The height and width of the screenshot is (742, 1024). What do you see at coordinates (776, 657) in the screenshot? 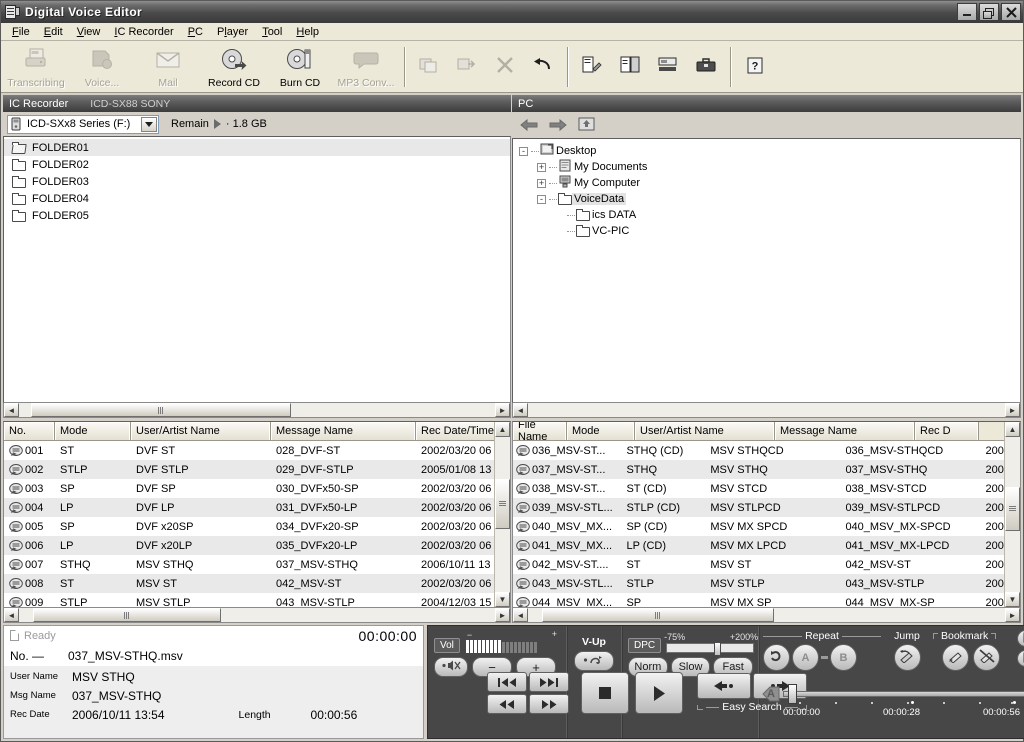
I see `repeat-button` at bounding box center [776, 657].